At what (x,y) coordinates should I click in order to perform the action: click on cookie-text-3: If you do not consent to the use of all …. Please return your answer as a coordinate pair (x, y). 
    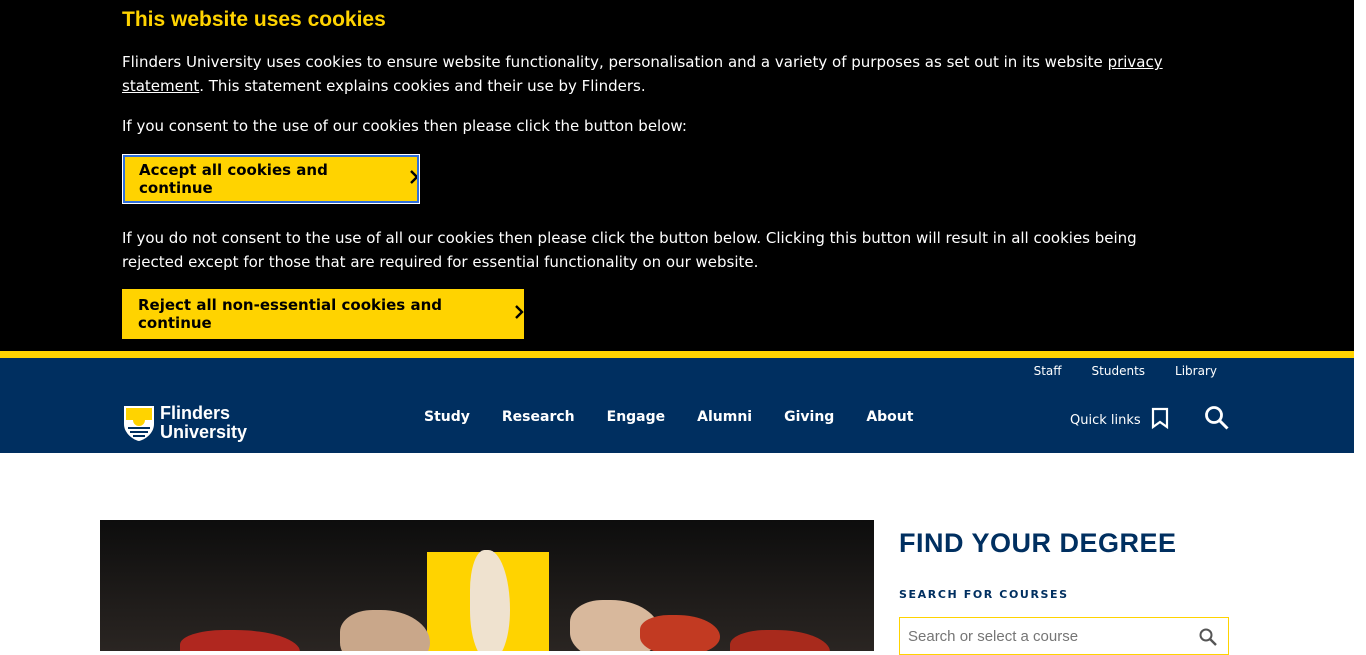
    Looking at the image, I should click on (629, 250).